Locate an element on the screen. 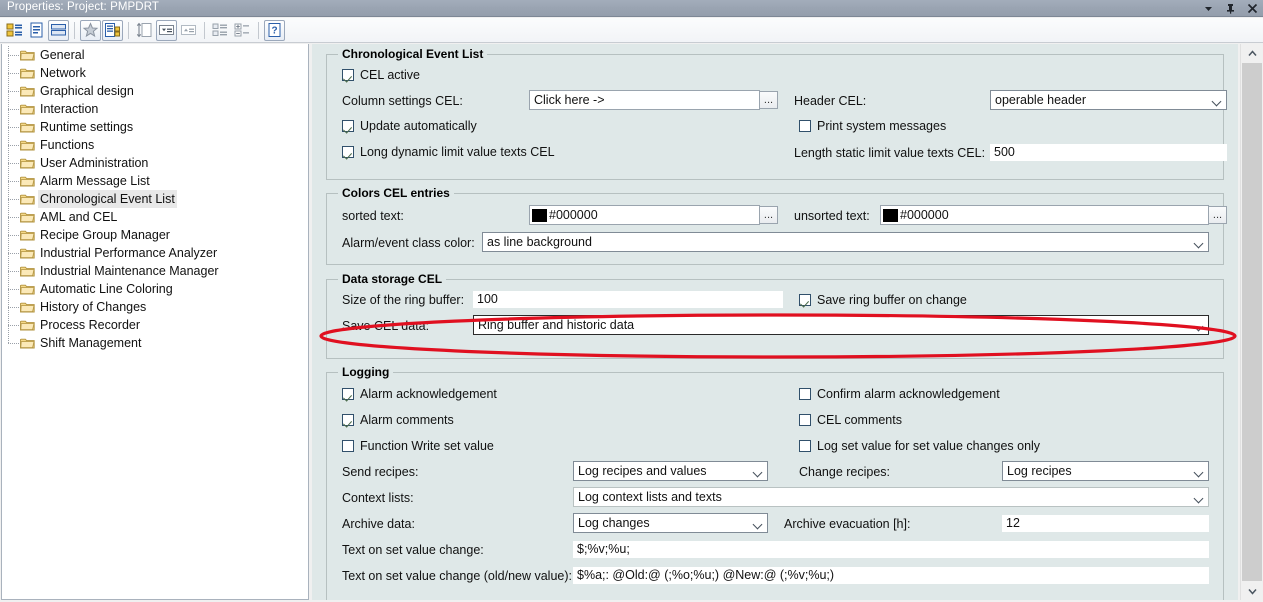  label-text-on-set-value-change: Text on set value change: is located at coordinates (413, 550).